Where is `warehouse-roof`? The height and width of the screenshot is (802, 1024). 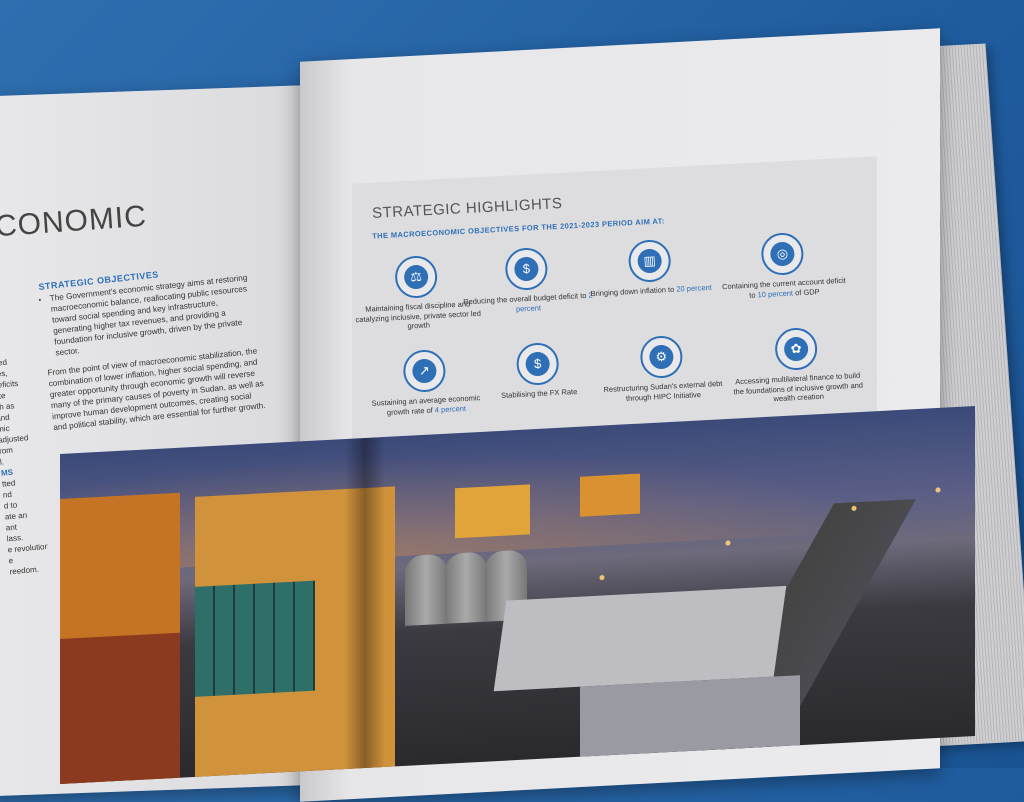
warehouse-roof is located at coordinates (640, 638).